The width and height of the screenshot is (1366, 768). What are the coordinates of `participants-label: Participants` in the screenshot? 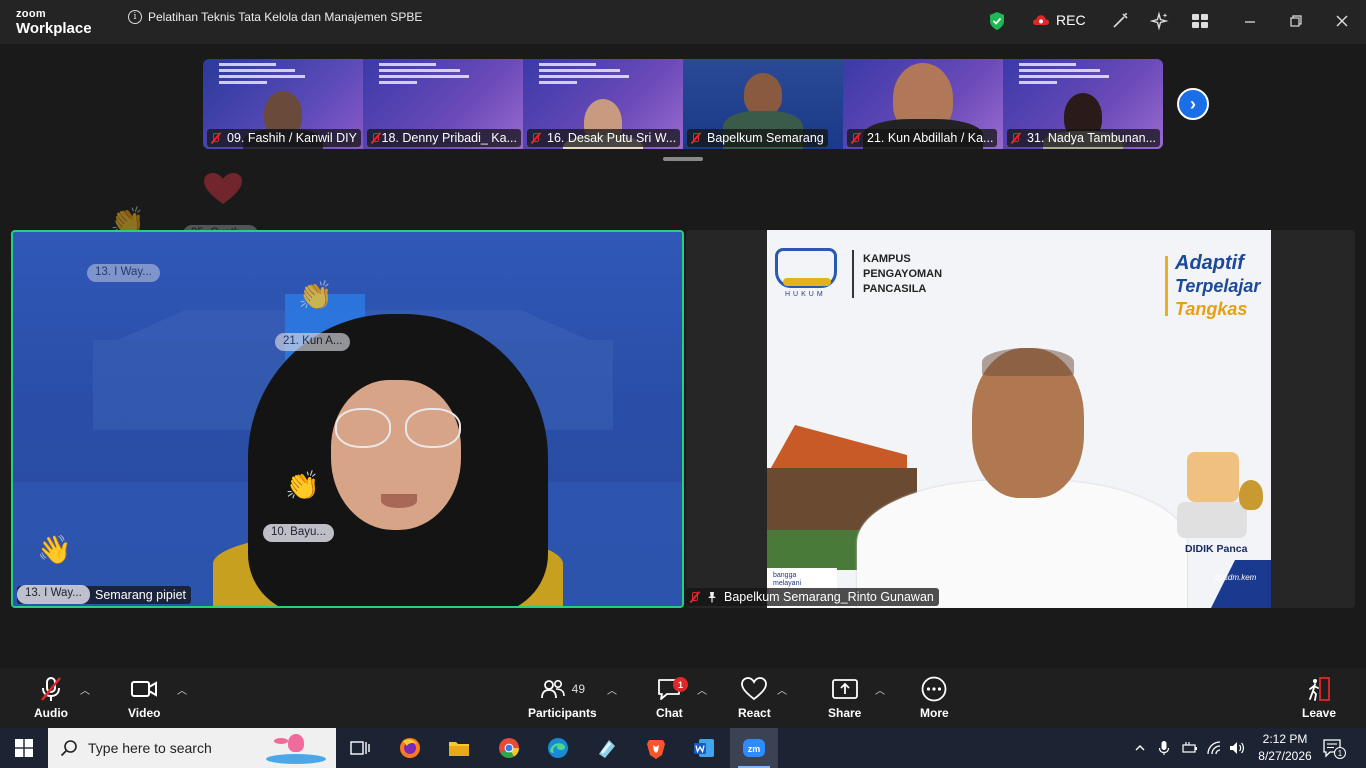 It's located at (562, 713).